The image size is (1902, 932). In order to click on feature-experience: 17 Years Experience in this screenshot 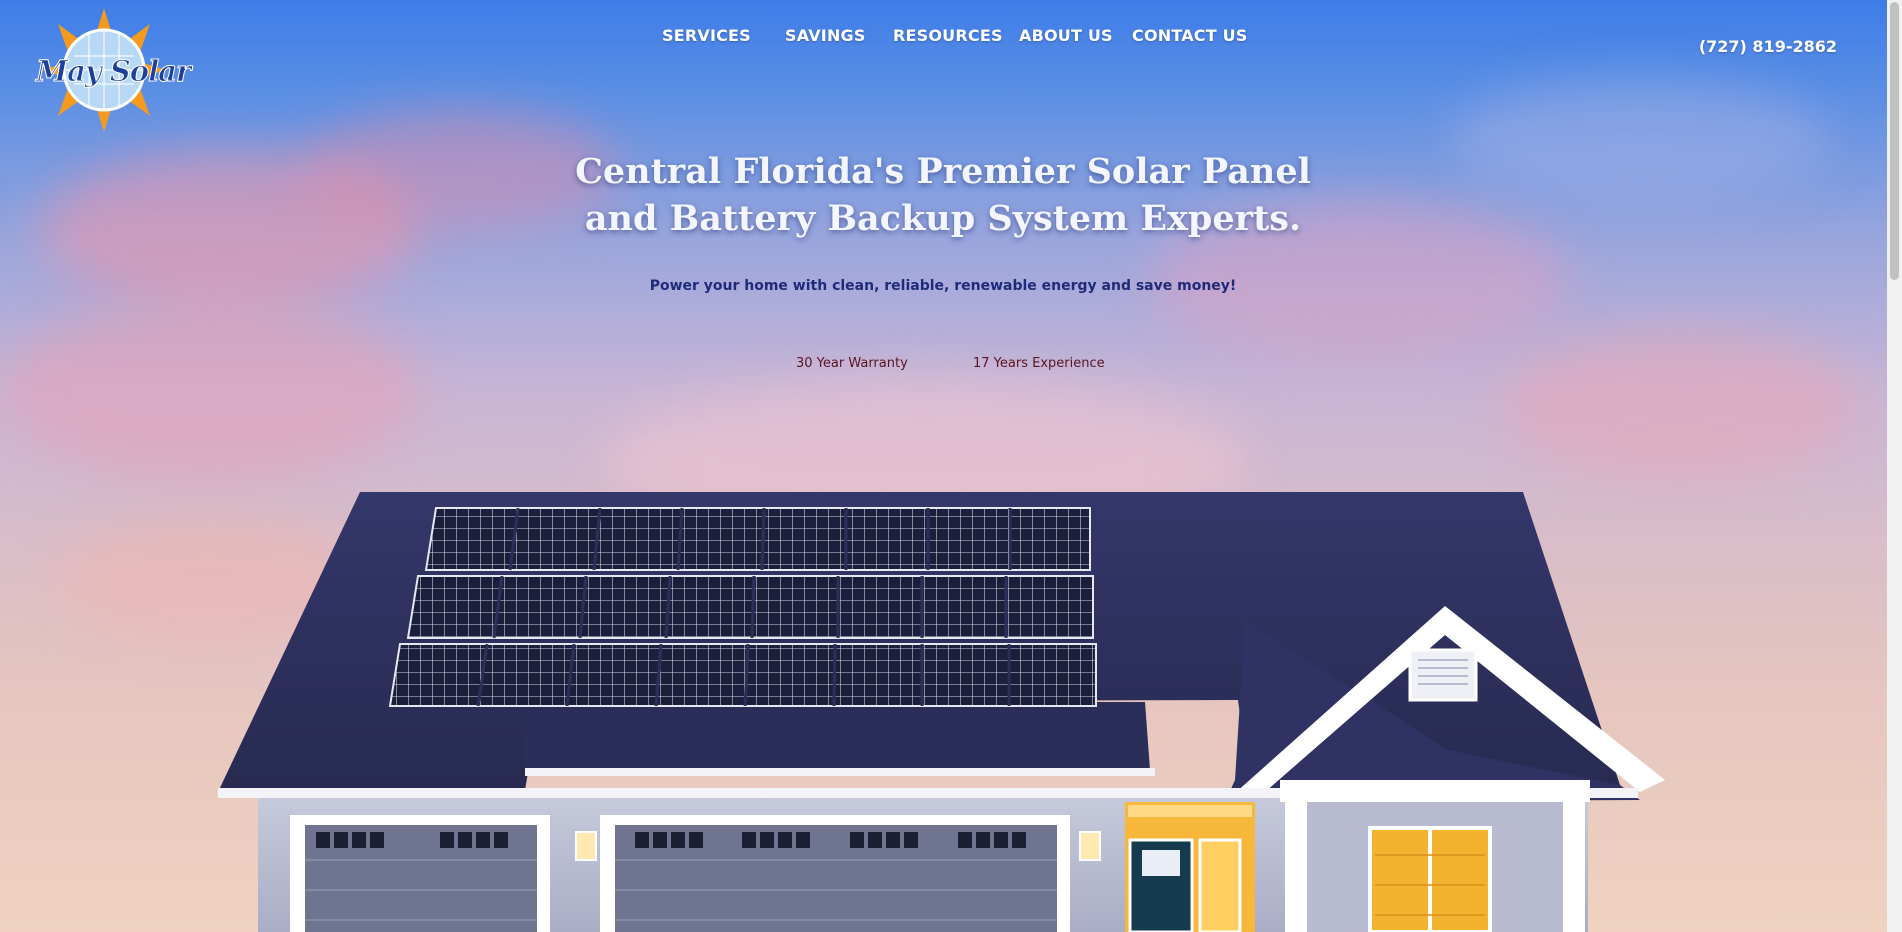, I will do `click(1039, 363)`.